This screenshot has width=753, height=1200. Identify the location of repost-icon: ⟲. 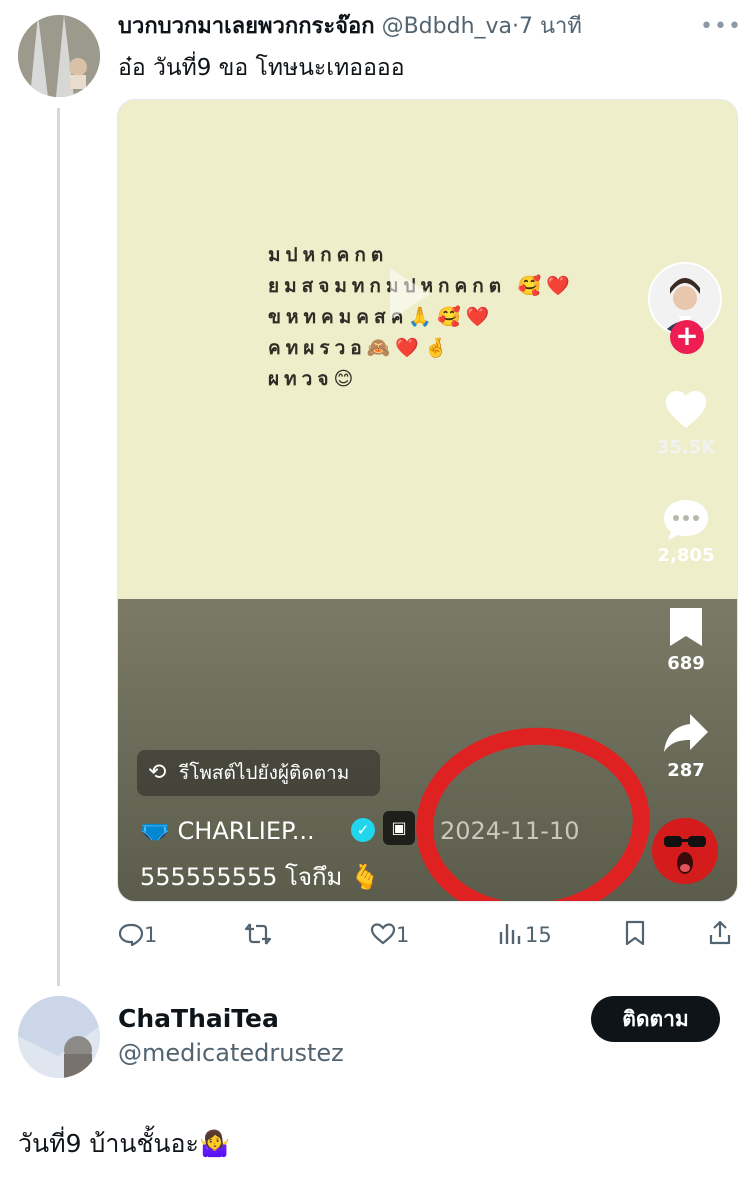
(157, 772).